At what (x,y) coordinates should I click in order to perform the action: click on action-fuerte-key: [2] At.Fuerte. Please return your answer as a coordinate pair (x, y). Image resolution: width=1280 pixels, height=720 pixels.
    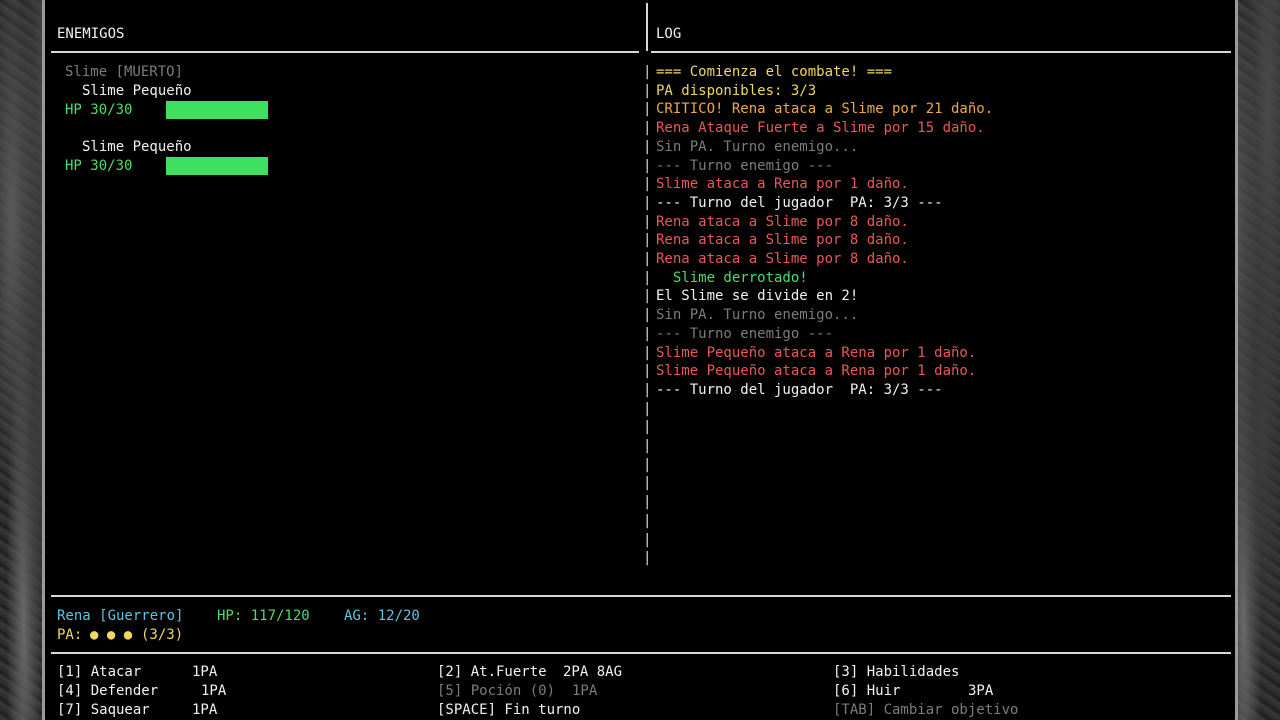
    Looking at the image, I should click on (492, 672).